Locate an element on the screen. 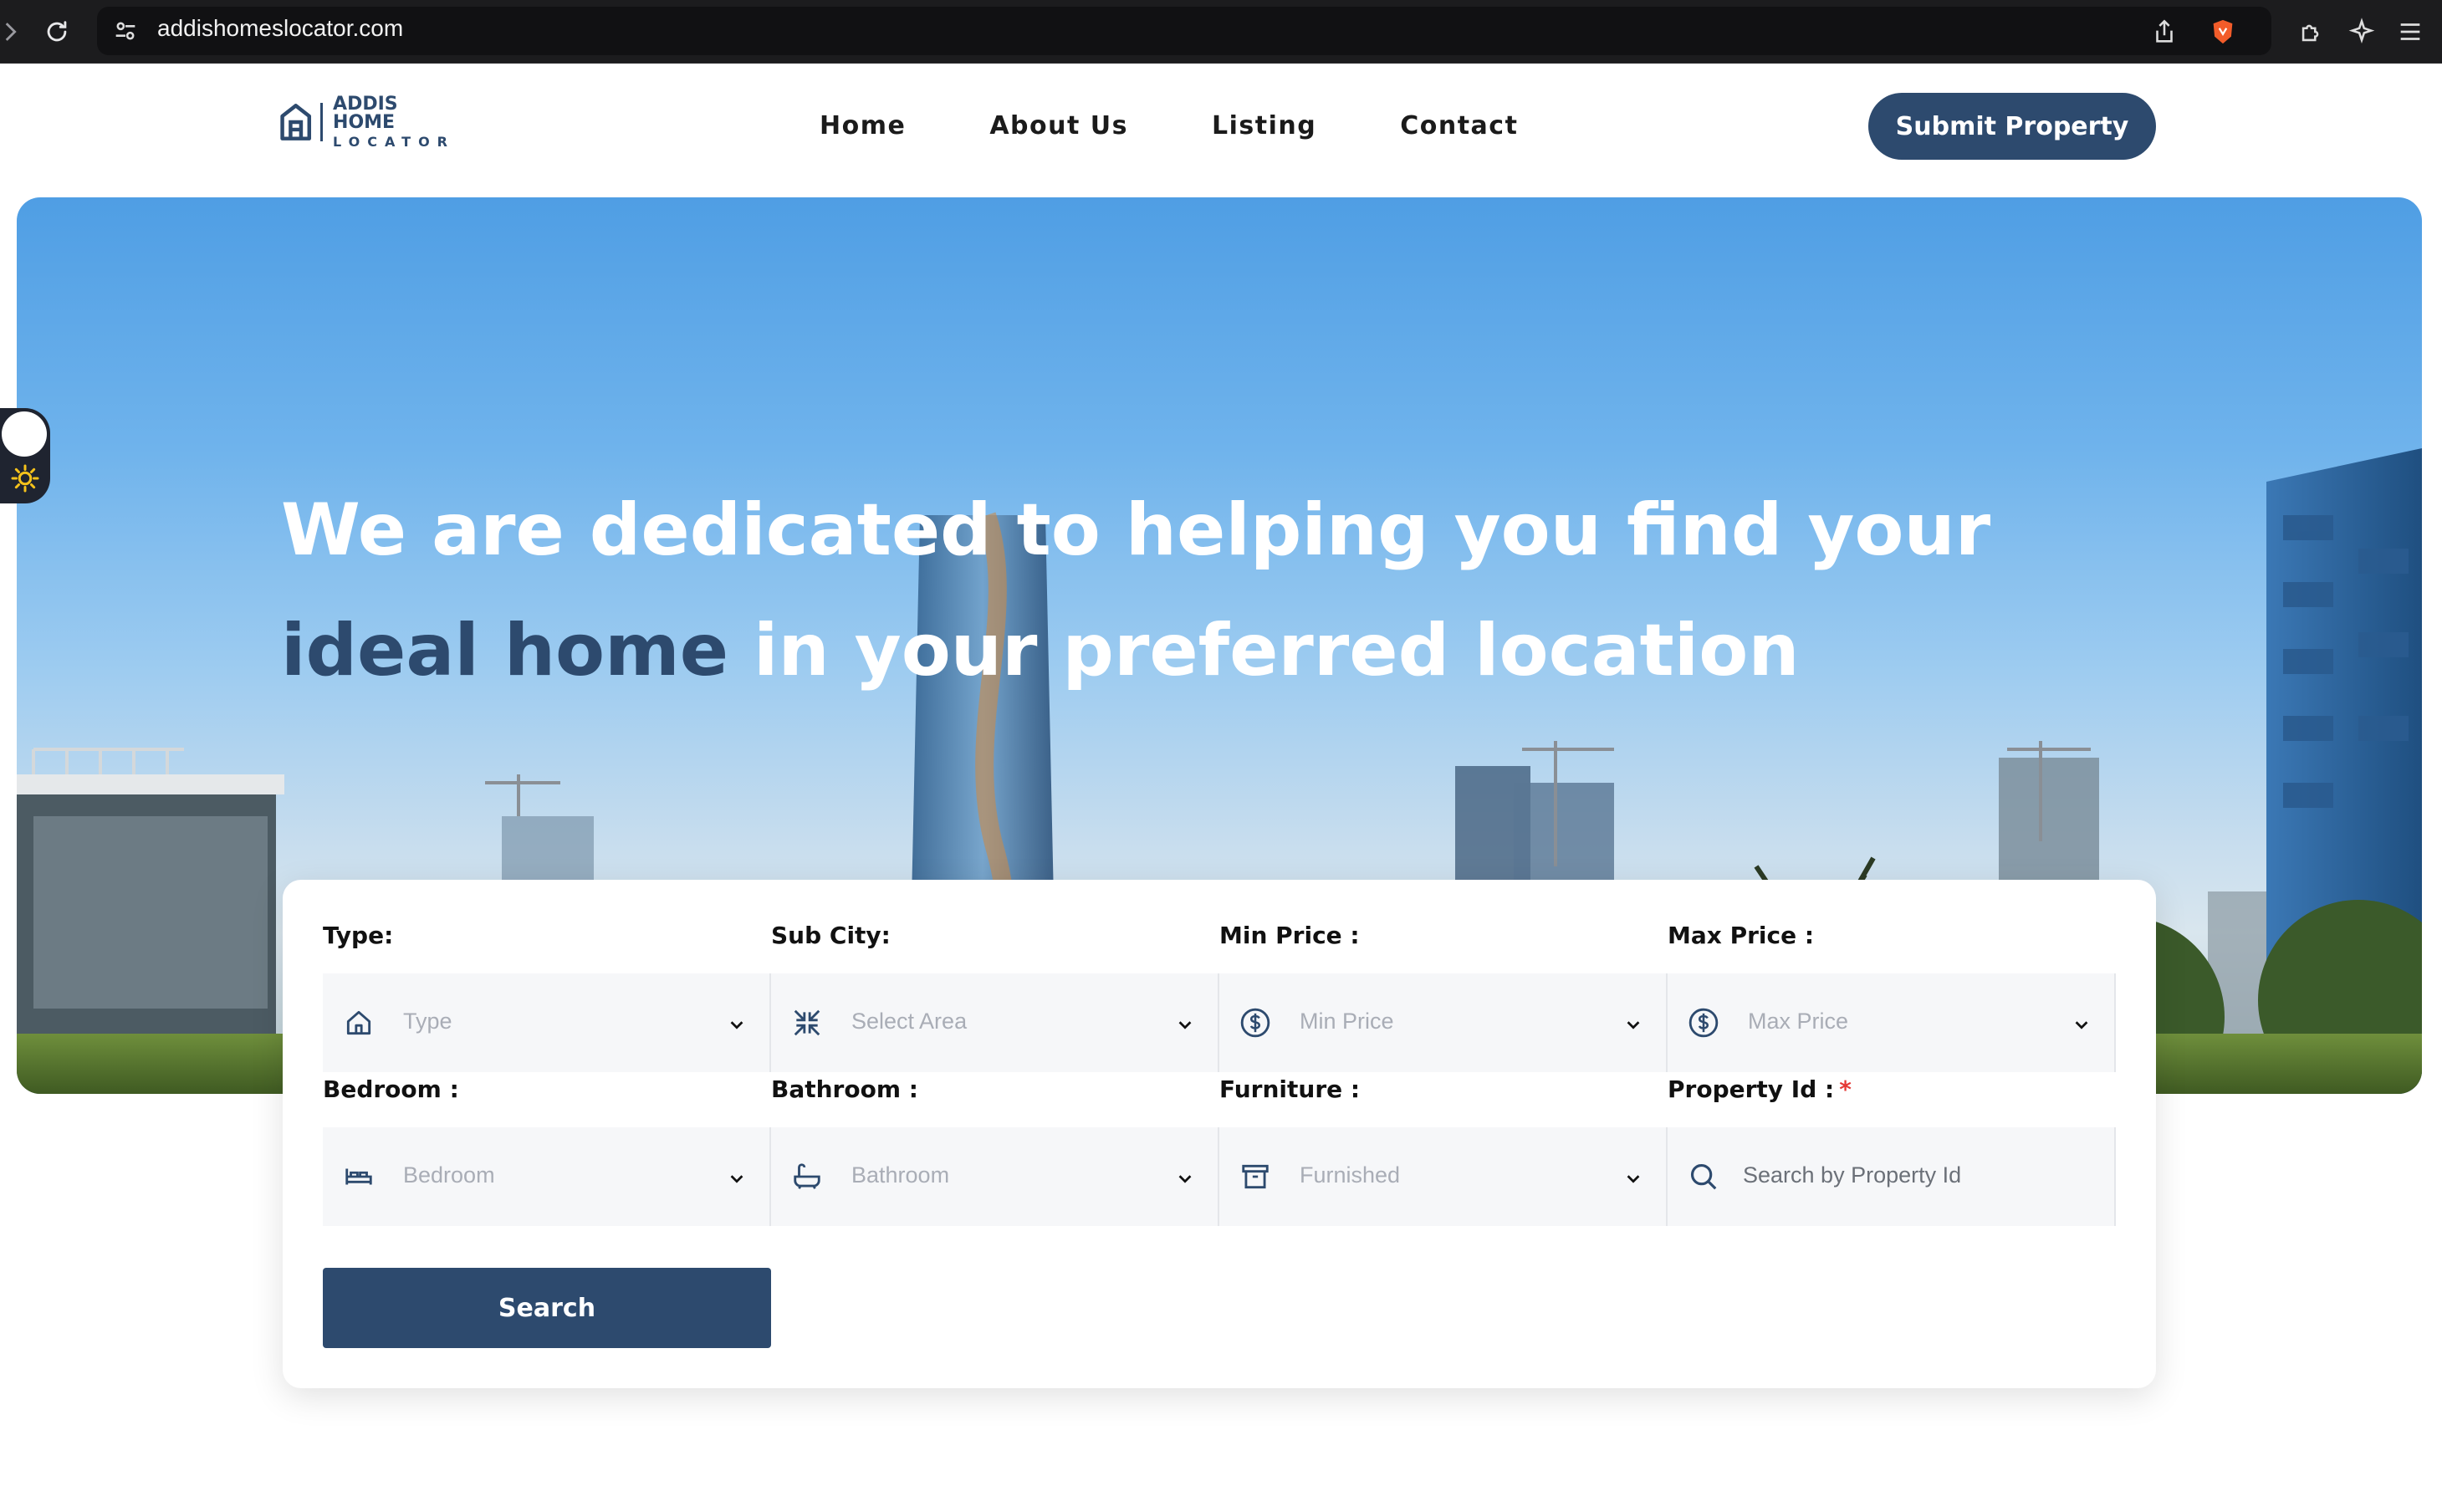  nav-home: Home is located at coordinates (863, 125).